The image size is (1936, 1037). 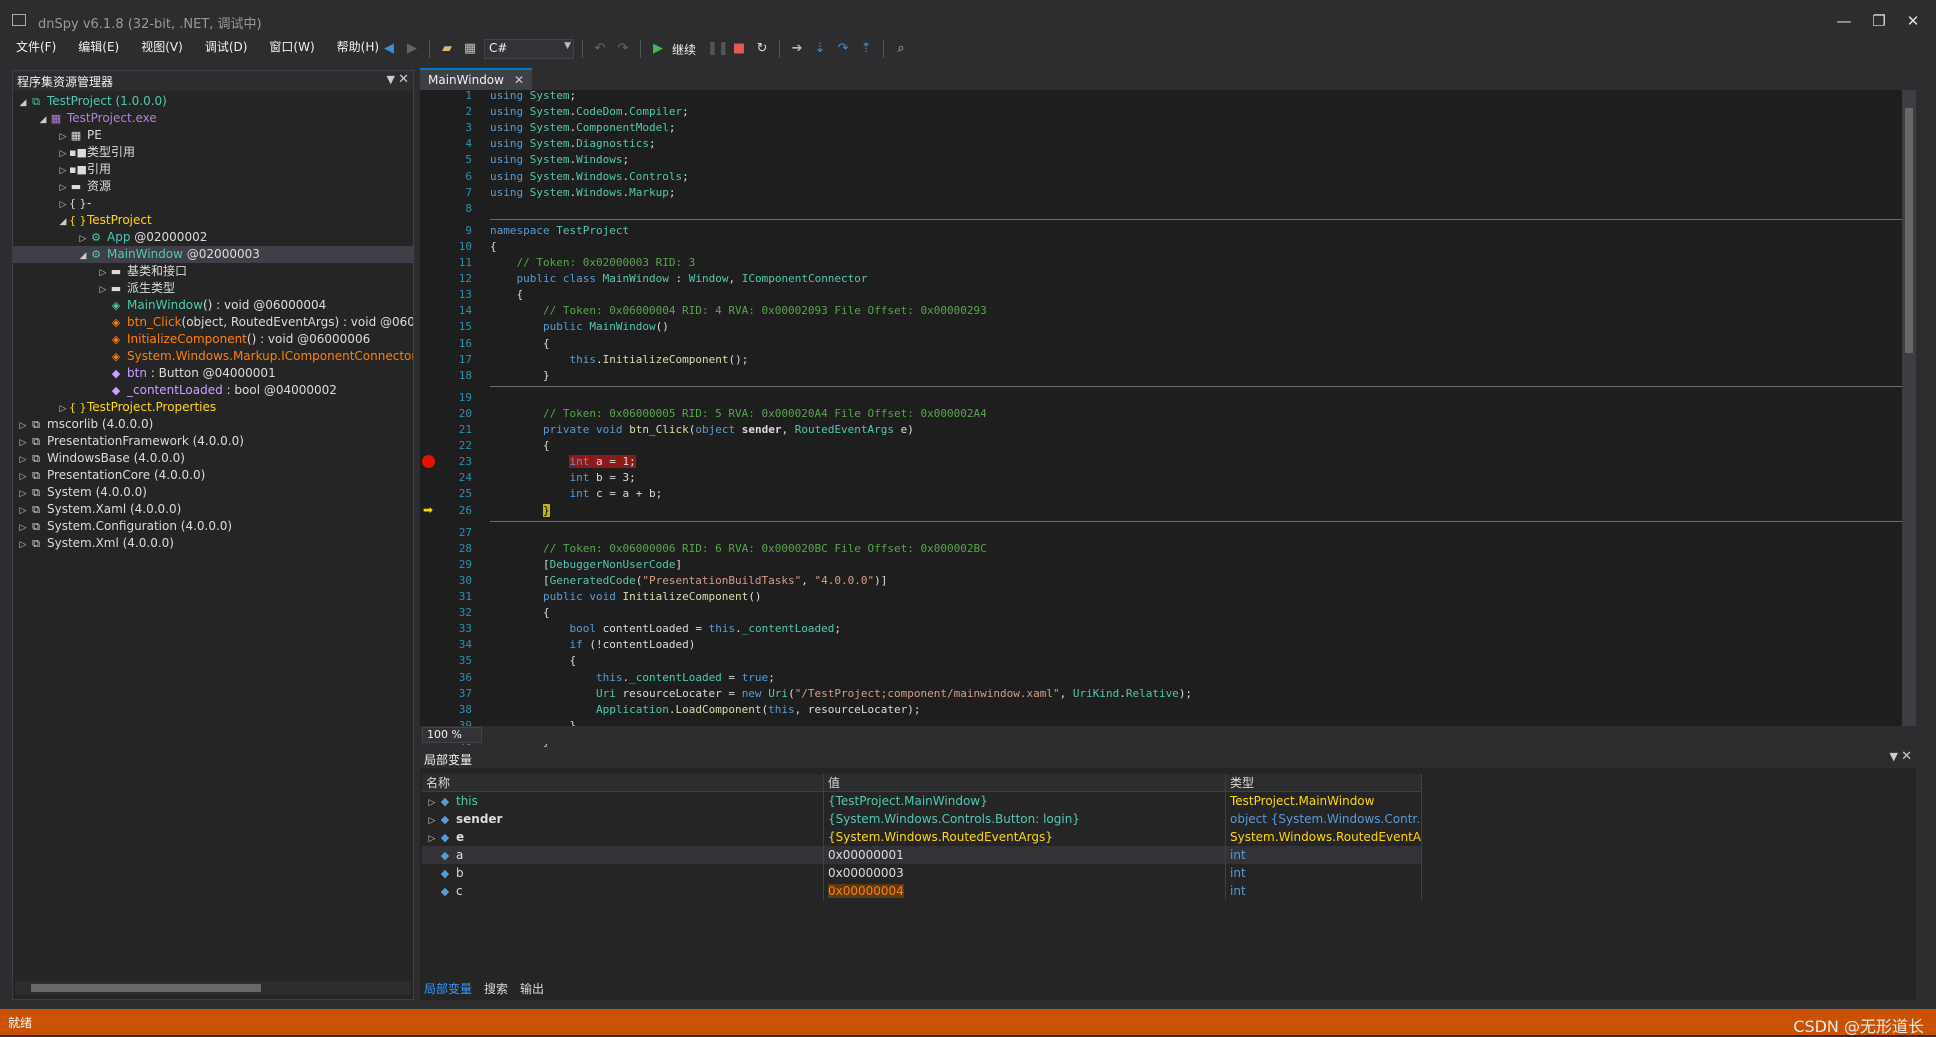 I want to click on column-header-type: 类型, so click(x=1324, y=782).